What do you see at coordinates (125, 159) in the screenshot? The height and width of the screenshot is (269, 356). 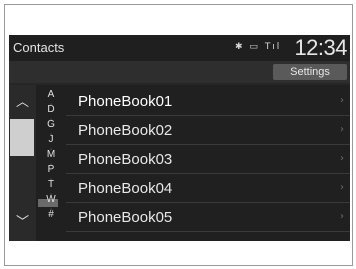 I see `list-item-label: PhoneBook03` at bounding box center [125, 159].